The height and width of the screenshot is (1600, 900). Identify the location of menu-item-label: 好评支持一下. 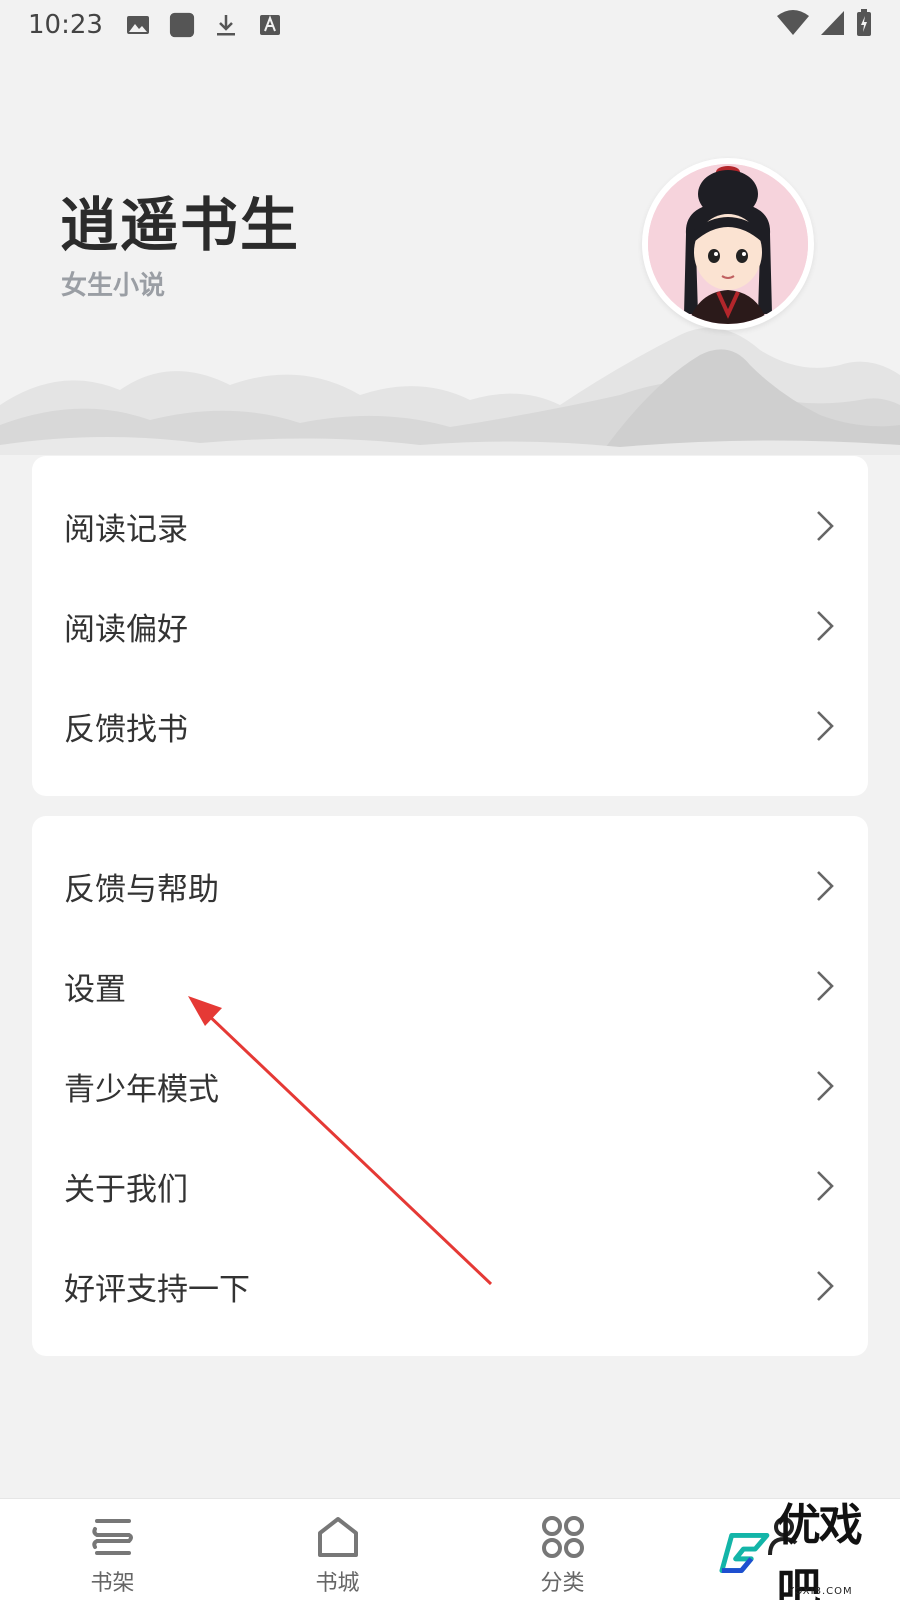
(157, 1289).